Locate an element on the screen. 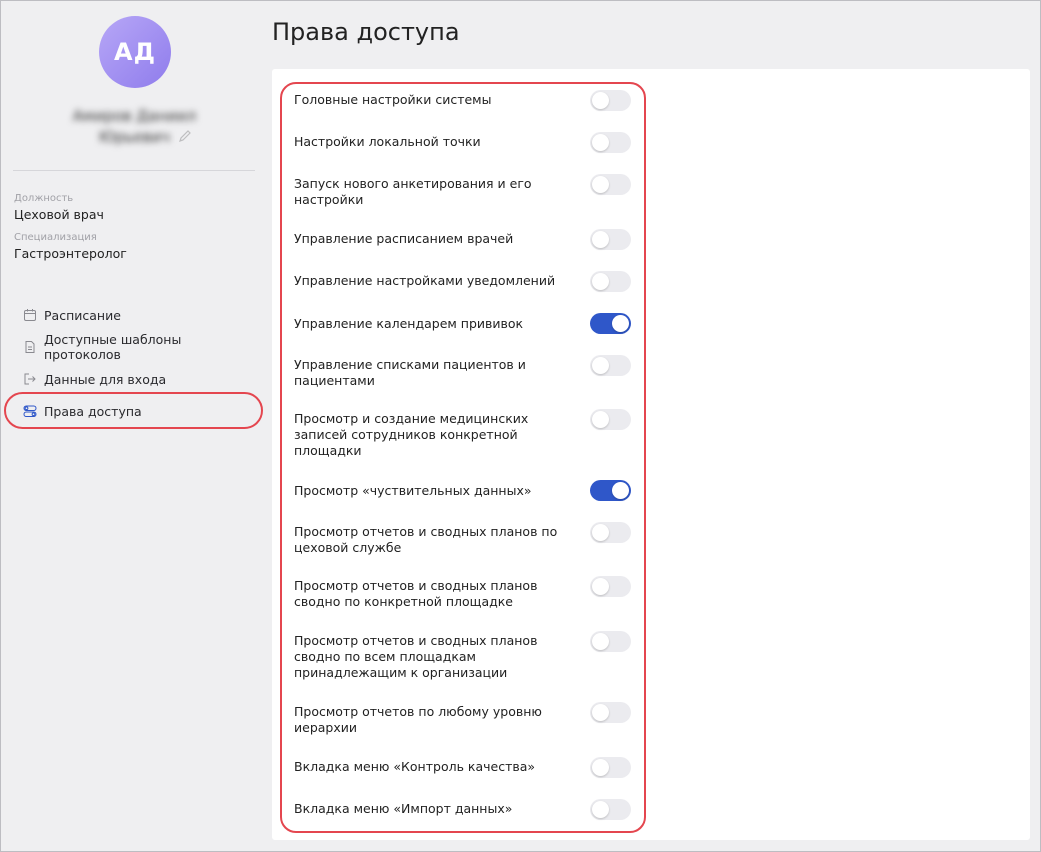  nav-item-schedule: Расписание is located at coordinates (72, 315).